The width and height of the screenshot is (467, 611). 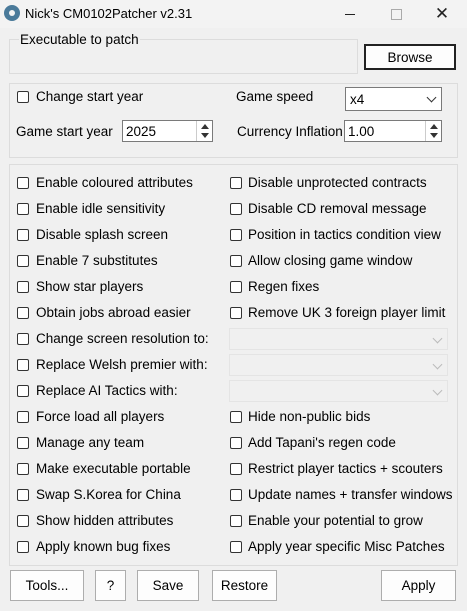 I want to click on game-speed-select: x4, so click(x=393, y=99).